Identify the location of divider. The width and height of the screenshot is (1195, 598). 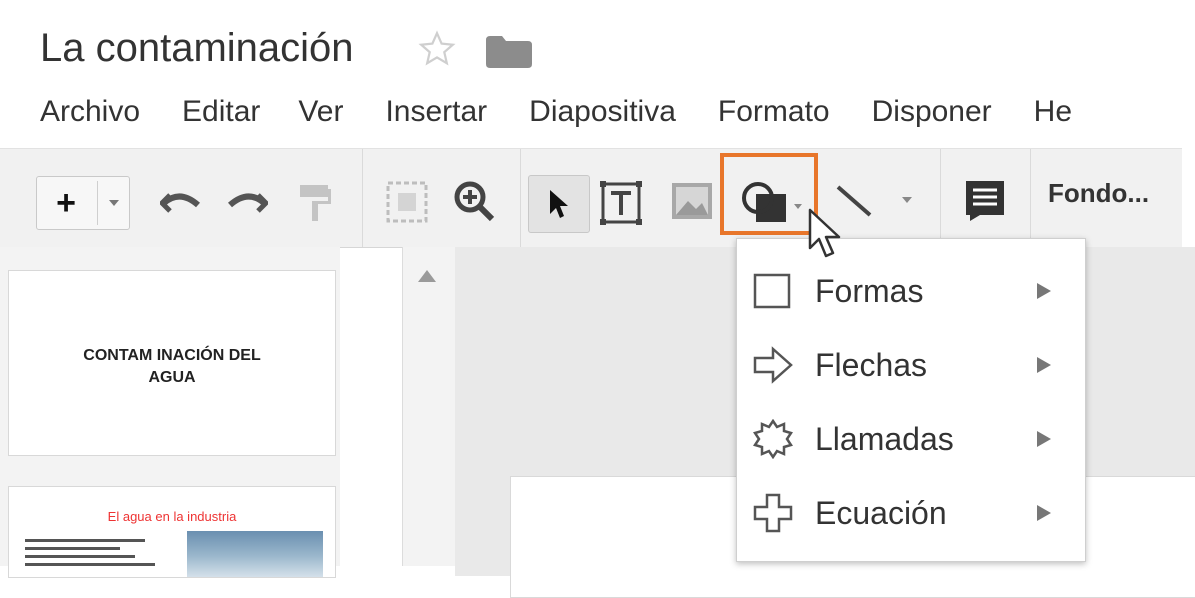
(97, 203).